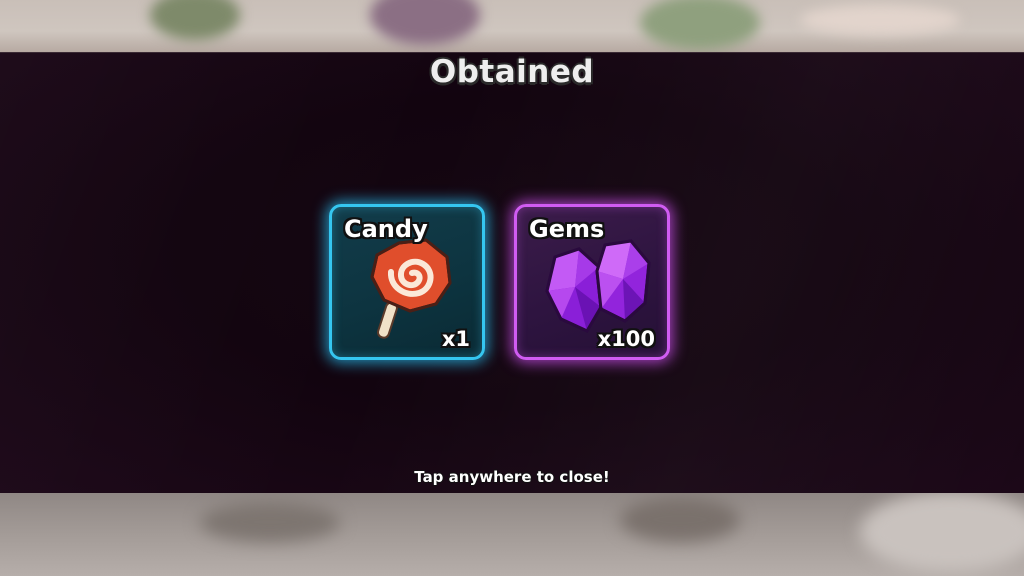 The height and width of the screenshot is (576, 1024). Describe the element at coordinates (455, 339) in the screenshot. I see `reward-quantity: x1` at that location.